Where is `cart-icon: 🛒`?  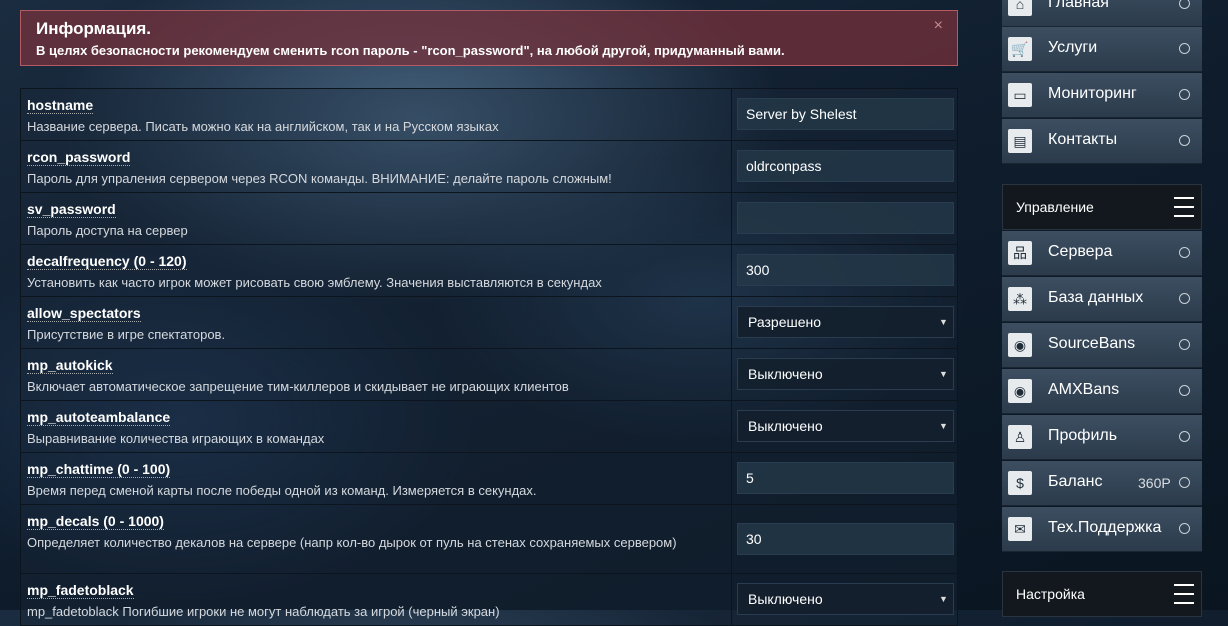 cart-icon: 🛒 is located at coordinates (1020, 49).